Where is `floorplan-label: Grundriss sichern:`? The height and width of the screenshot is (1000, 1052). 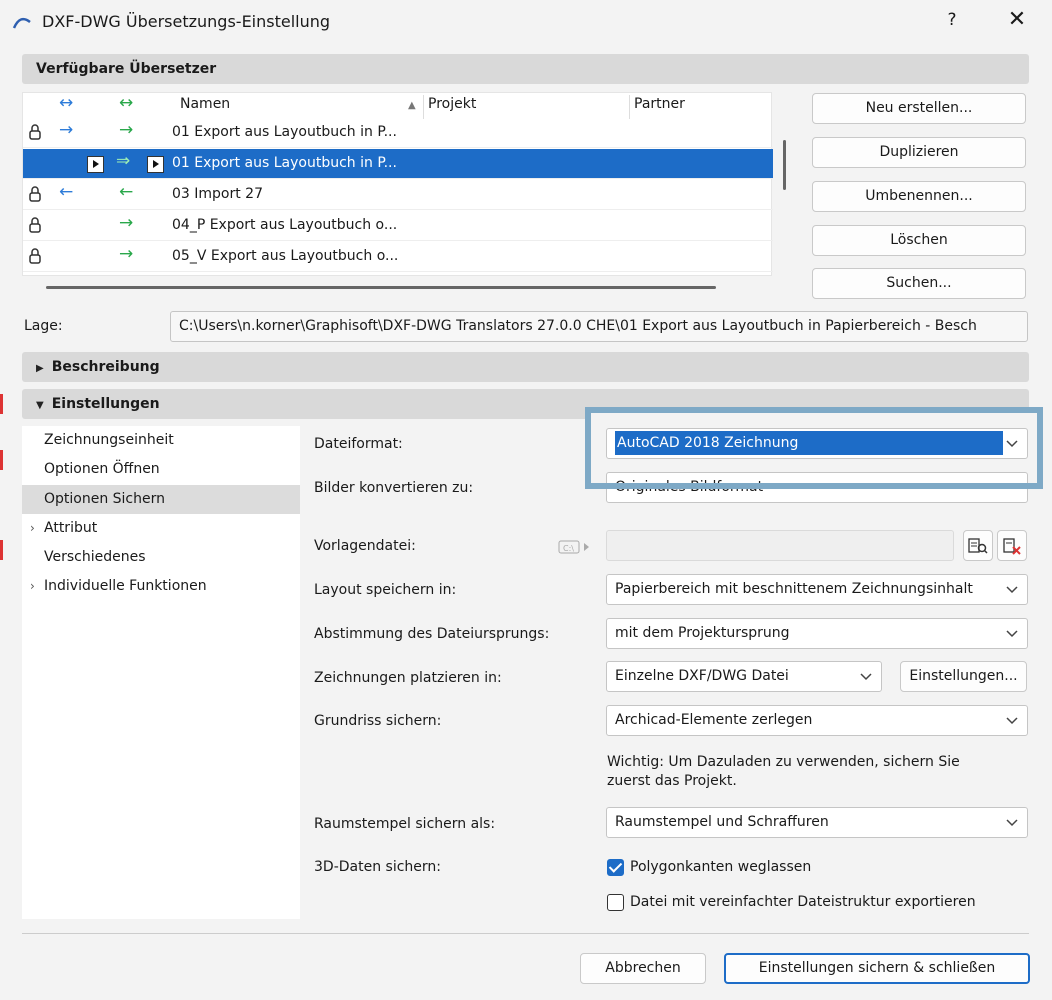
floorplan-label: Grundriss sichern: is located at coordinates (378, 721).